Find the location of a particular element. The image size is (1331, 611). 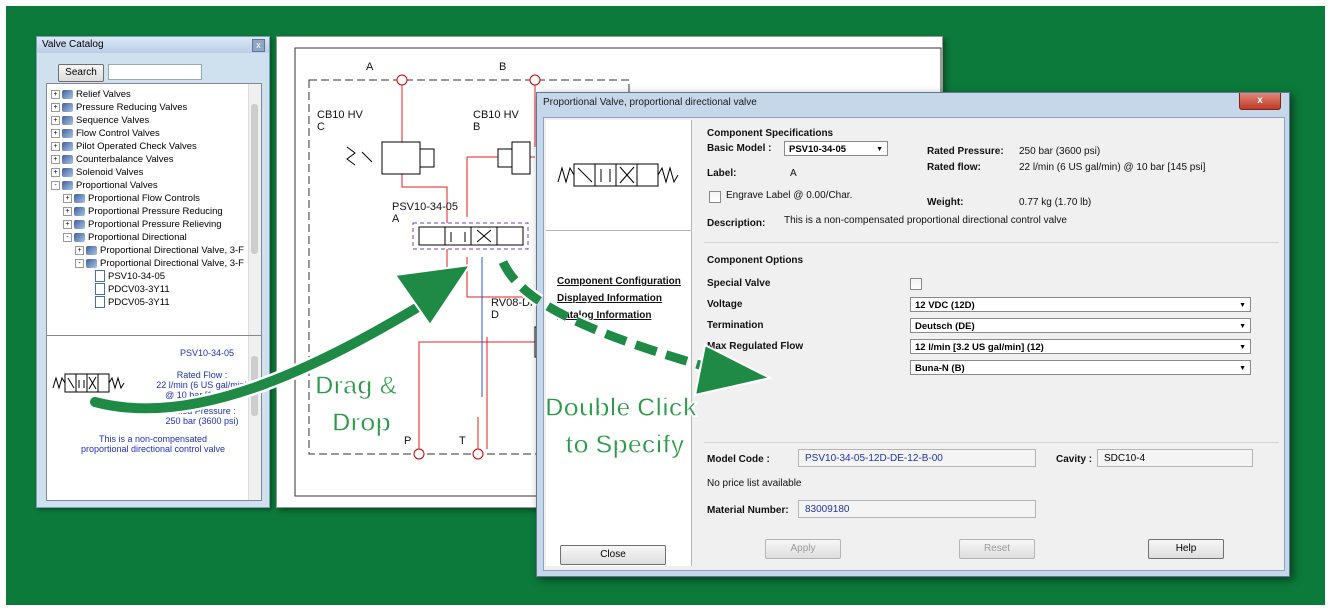

double-click-text-2: to Specify is located at coordinates (624, 444).